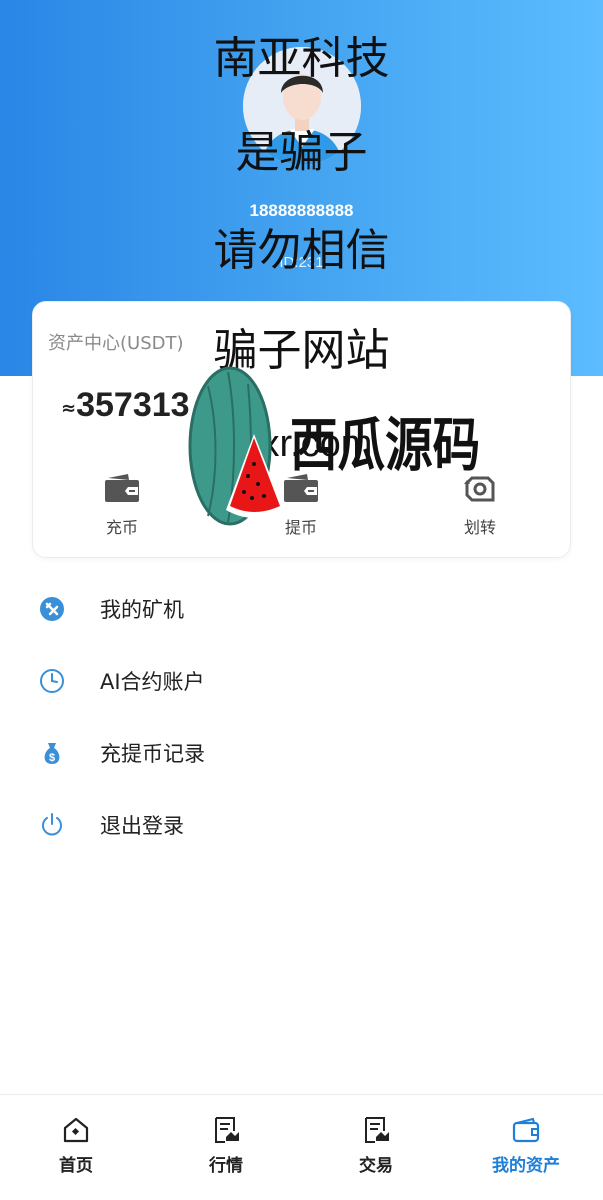 This screenshot has height=1200, width=603. What do you see at coordinates (376, 1166) in the screenshot?
I see `tab-label: 交易` at bounding box center [376, 1166].